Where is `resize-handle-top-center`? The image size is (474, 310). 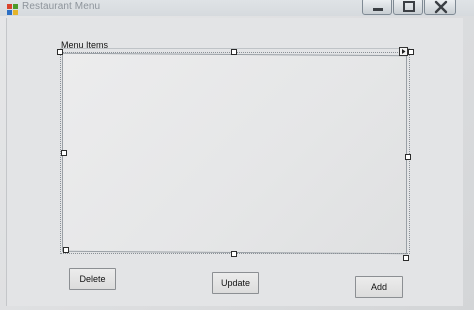
resize-handle-top-center is located at coordinates (234, 52).